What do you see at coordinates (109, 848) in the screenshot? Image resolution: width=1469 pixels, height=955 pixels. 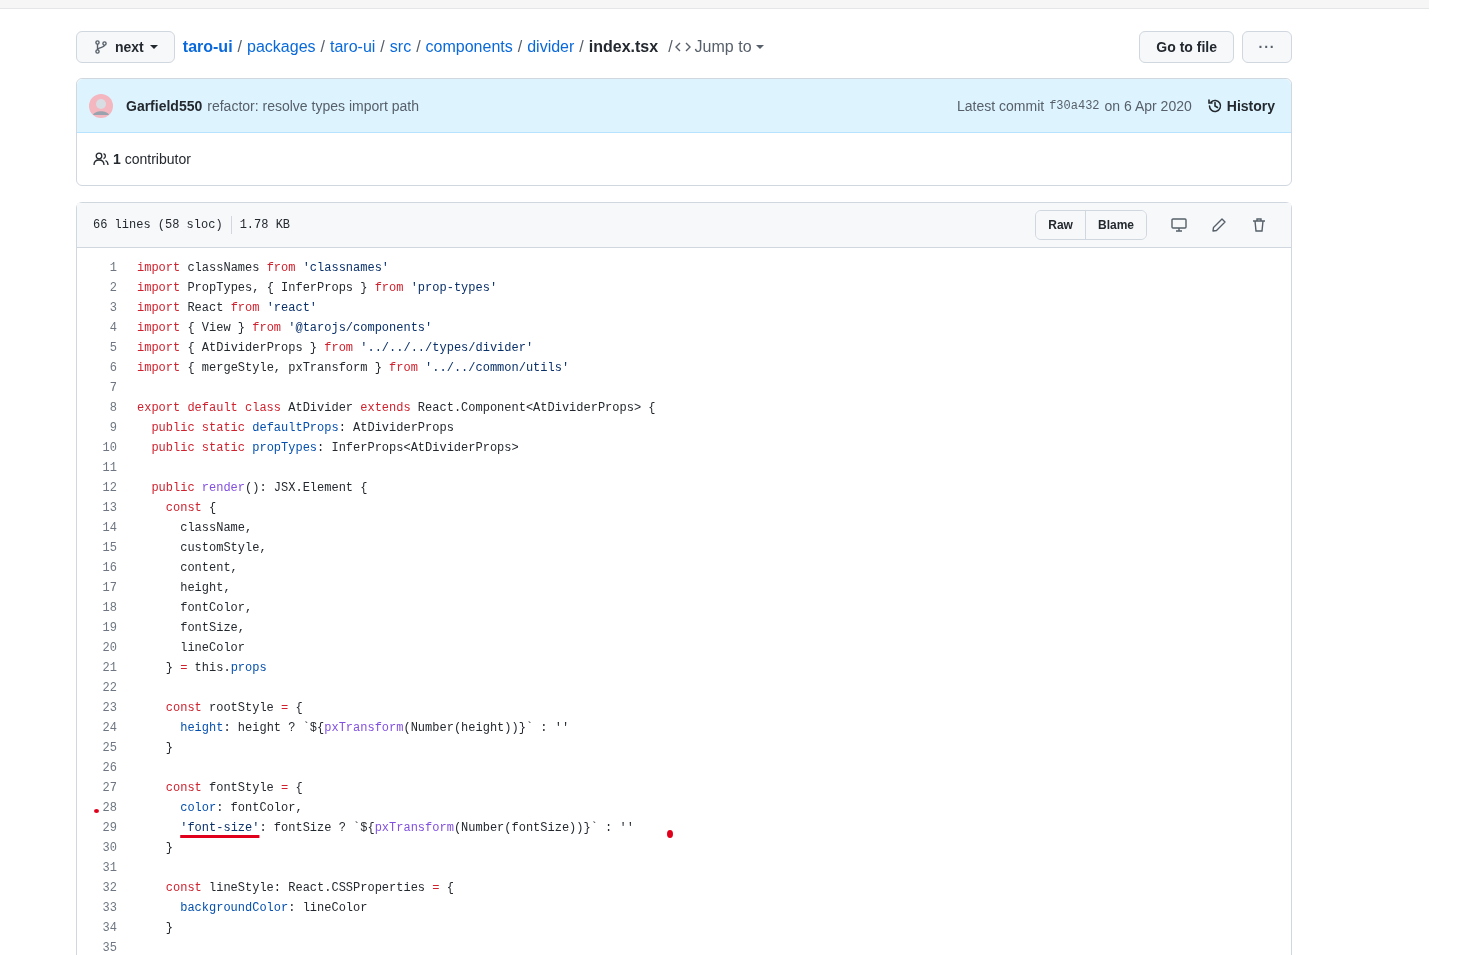 I see `line-number: 30` at bounding box center [109, 848].